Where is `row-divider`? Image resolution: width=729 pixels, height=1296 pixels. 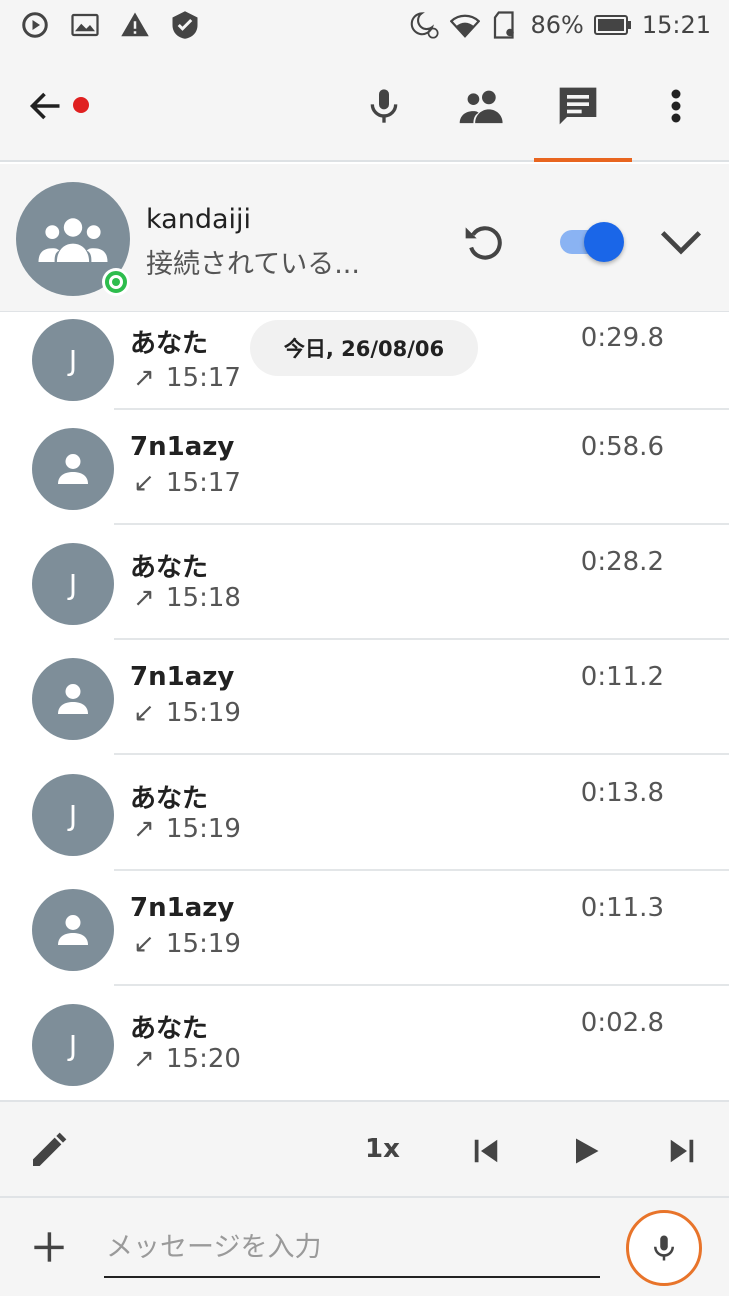 row-divider is located at coordinates (421, 754).